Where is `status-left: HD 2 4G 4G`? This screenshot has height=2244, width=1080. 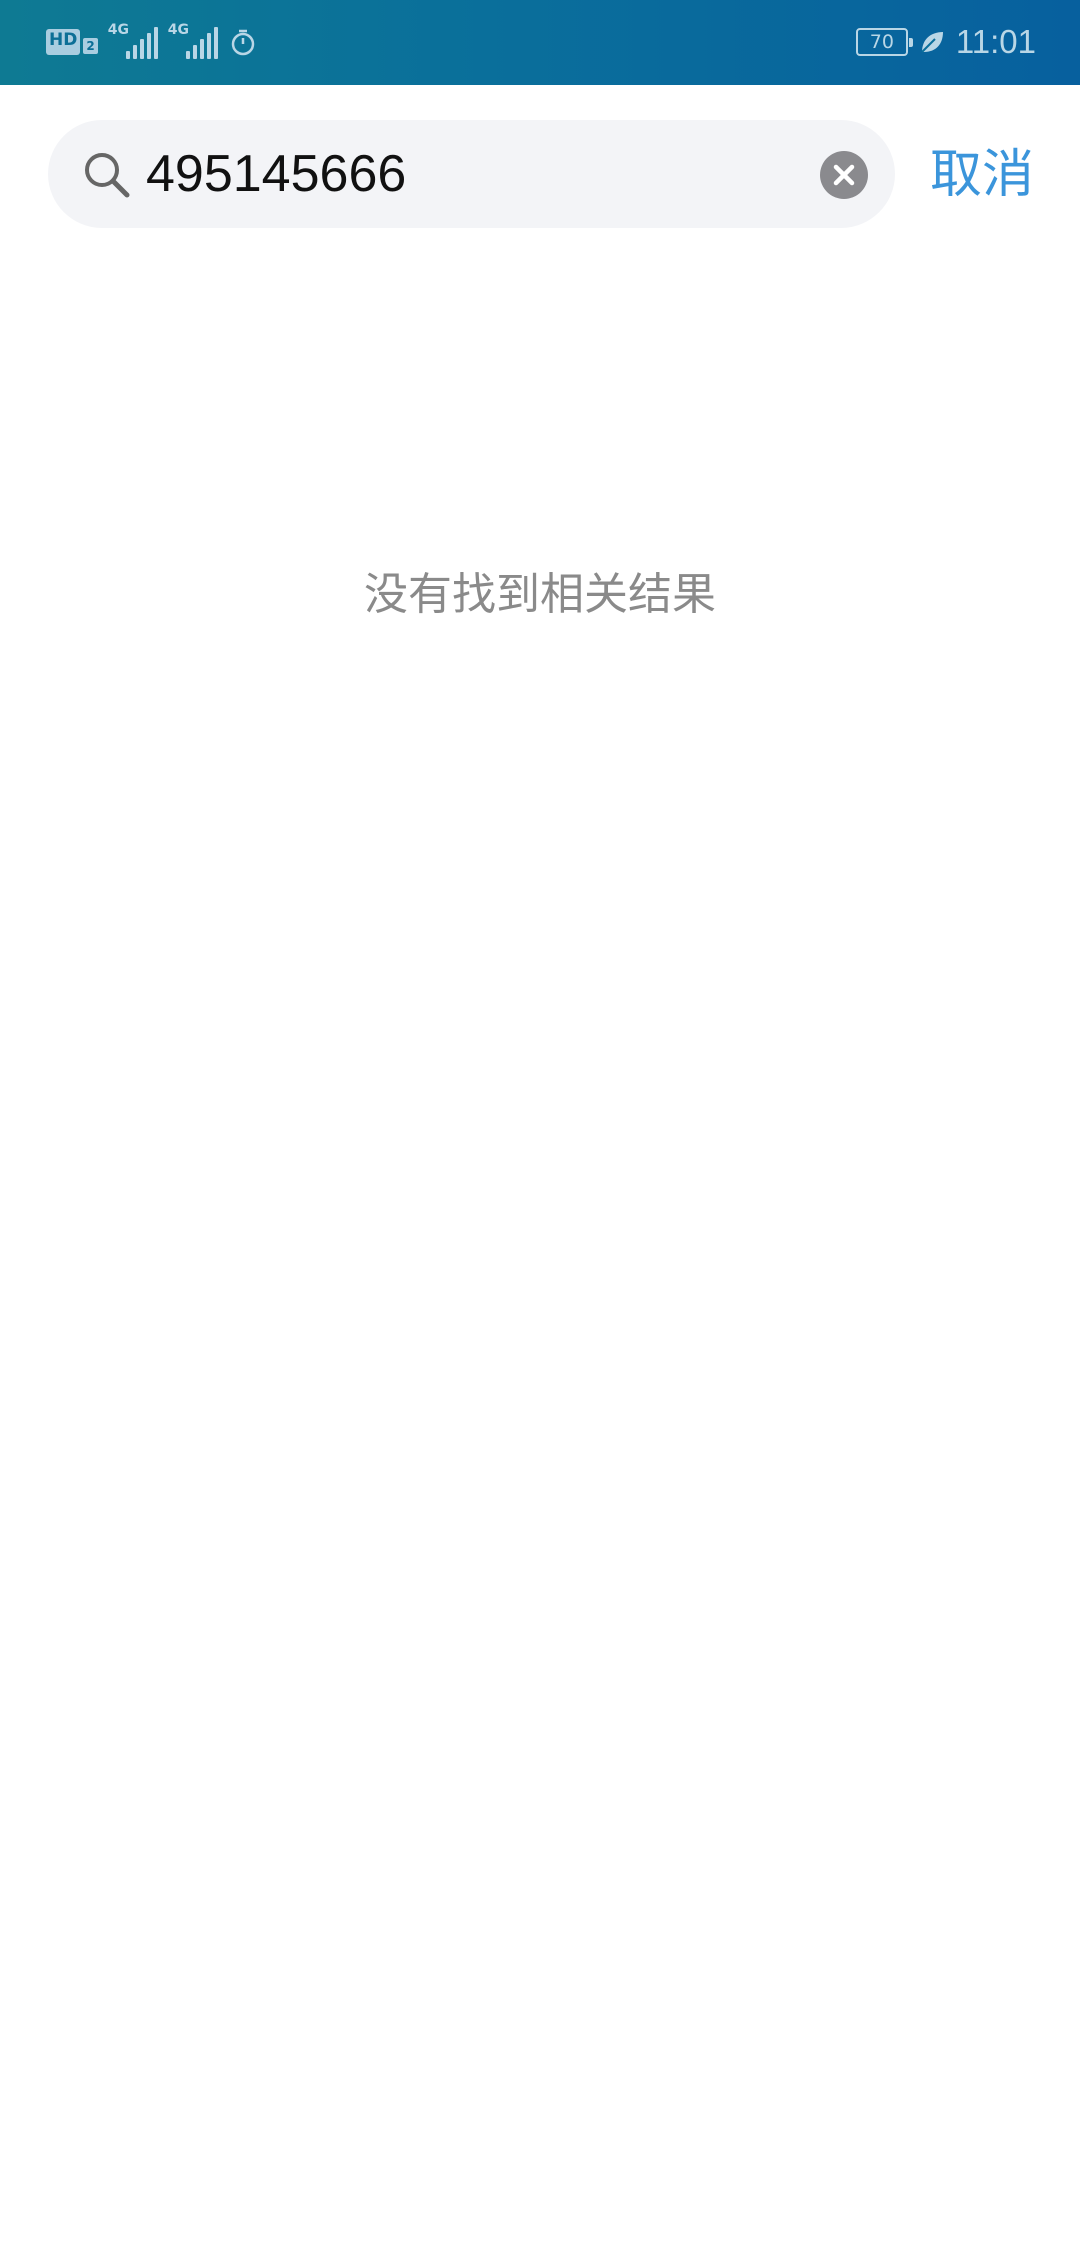 status-left: HD 2 4G 4G is located at coordinates (152, 42).